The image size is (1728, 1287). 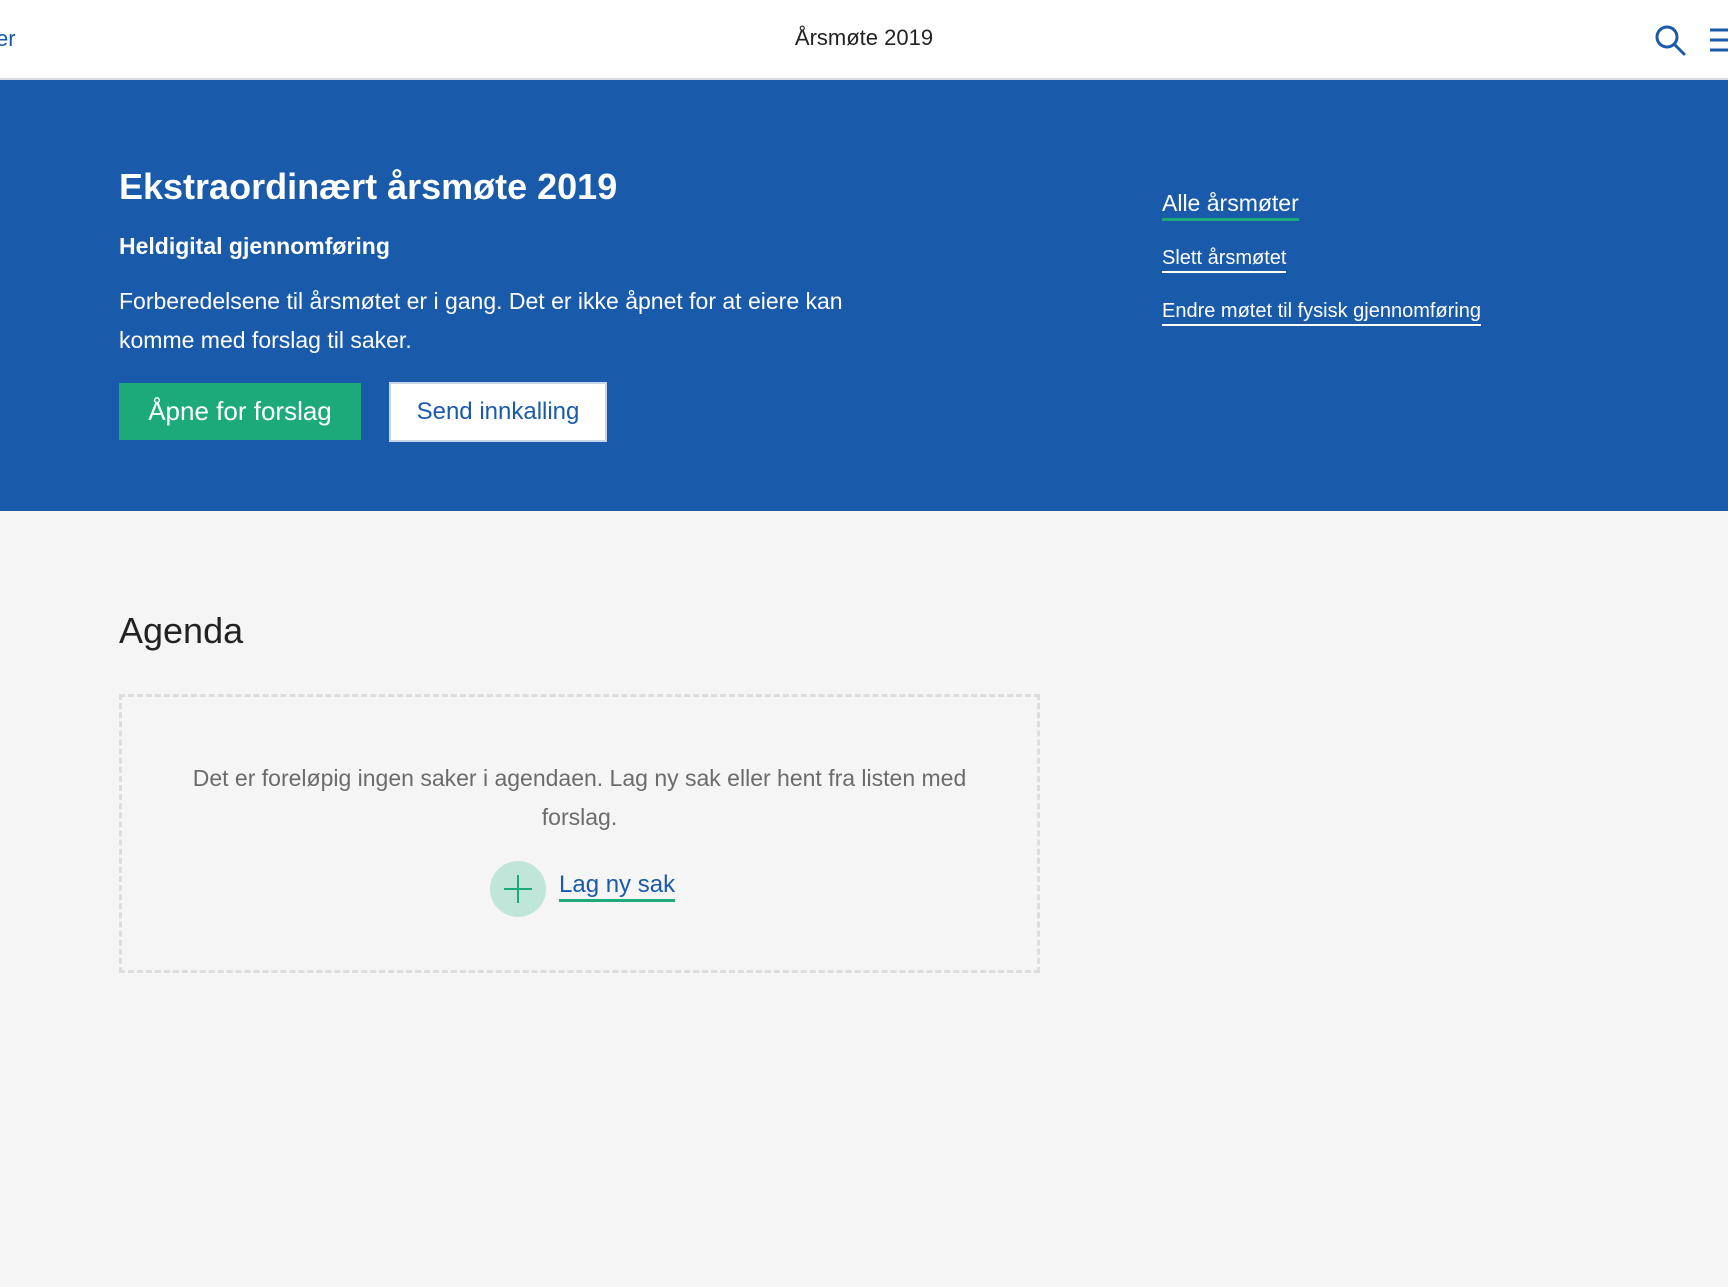 I want to click on agenda-heading: Agenda, so click(x=181, y=630).